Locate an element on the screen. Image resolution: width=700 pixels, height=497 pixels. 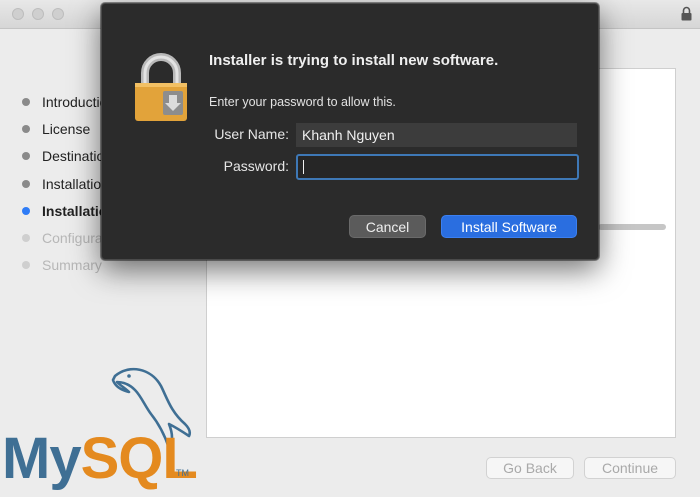
go-back-button: Go Back is located at coordinates (530, 468).